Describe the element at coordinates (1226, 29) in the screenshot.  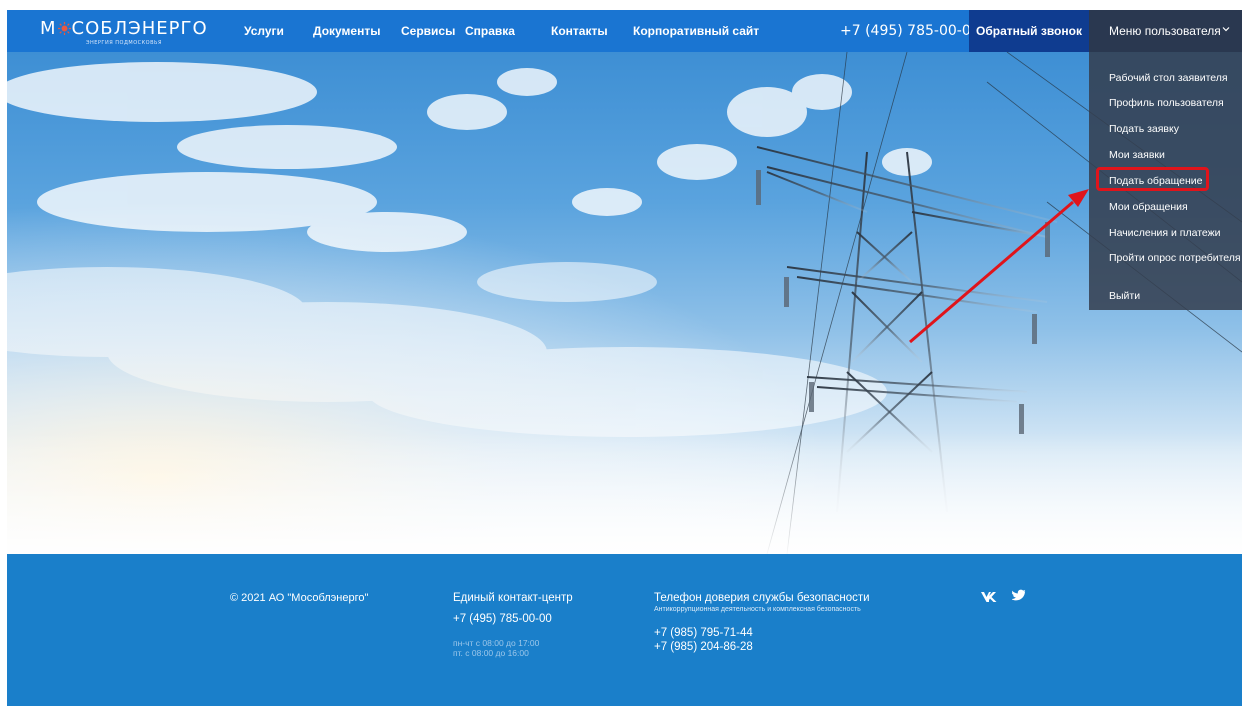
I see `chevron-down-icon` at that location.